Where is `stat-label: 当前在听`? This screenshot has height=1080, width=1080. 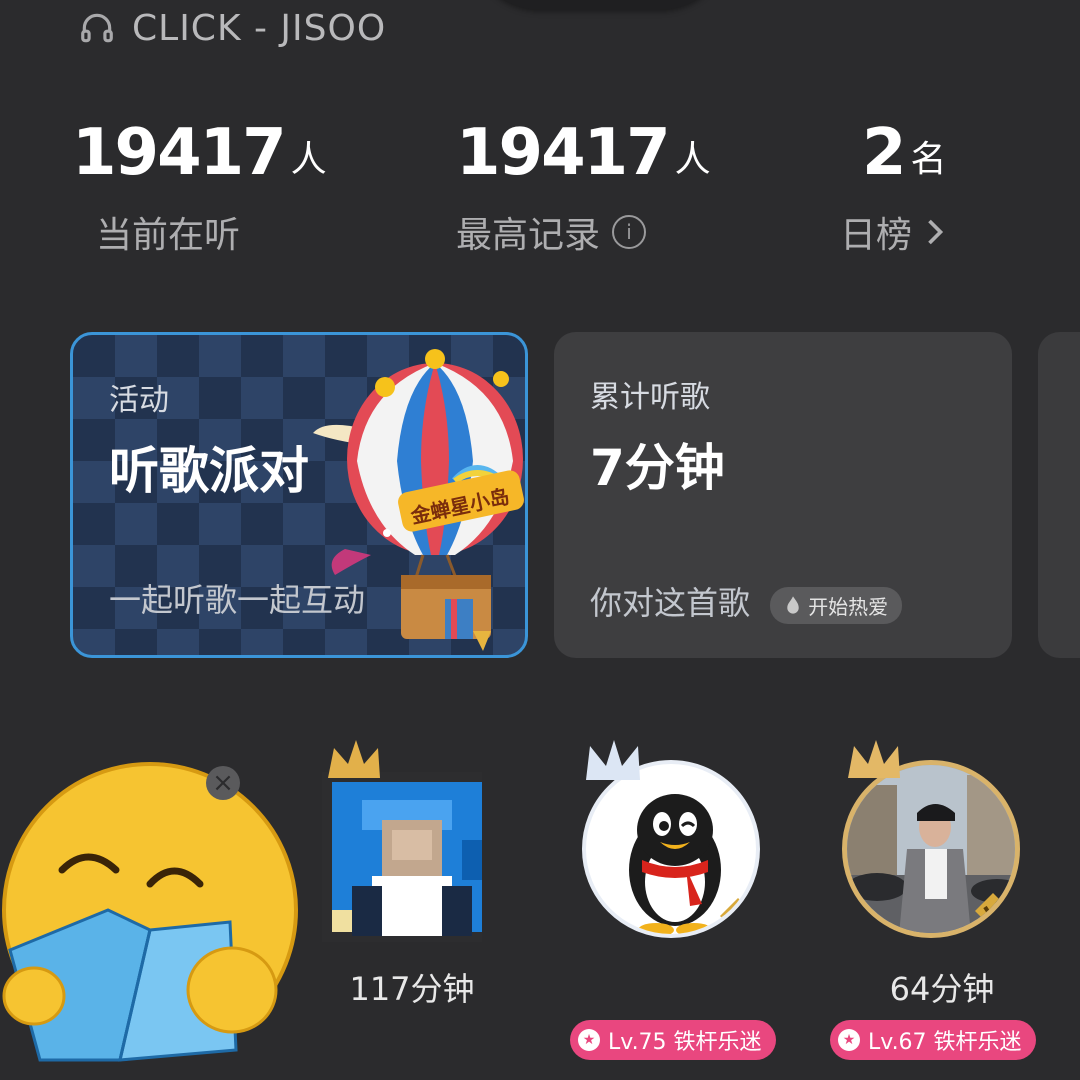
stat-label: 当前在听 is located at coordinates (168, 235).